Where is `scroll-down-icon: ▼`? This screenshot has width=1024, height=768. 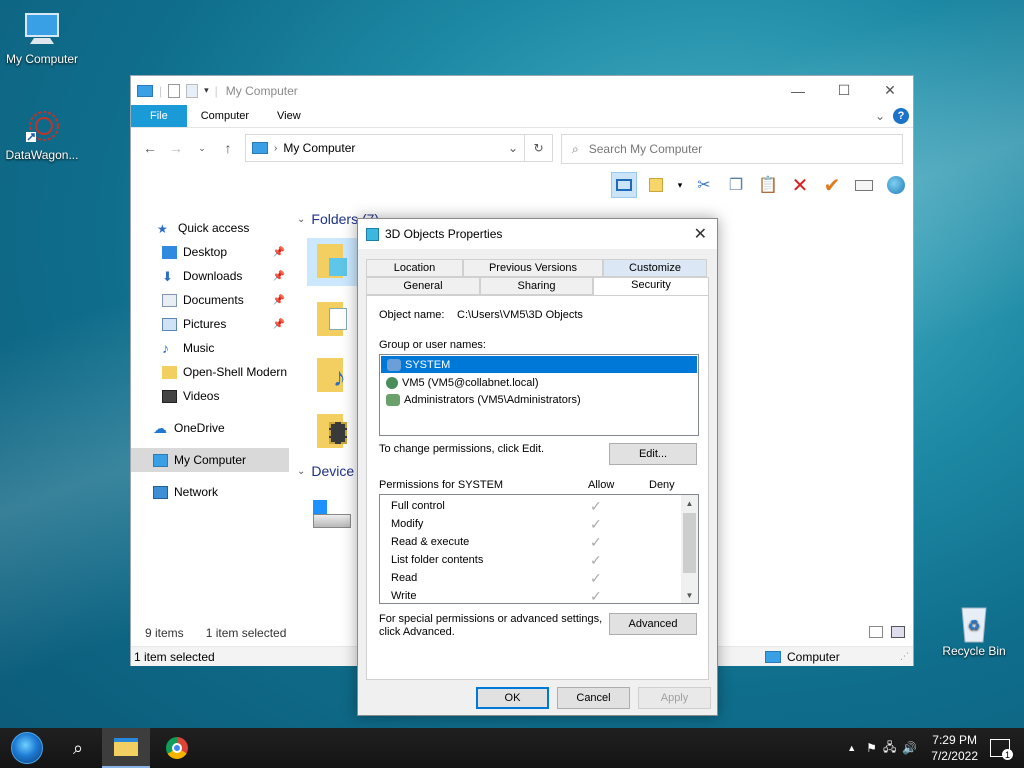
scroll-down-icon: ▼ is located at coordinates (689, 595).